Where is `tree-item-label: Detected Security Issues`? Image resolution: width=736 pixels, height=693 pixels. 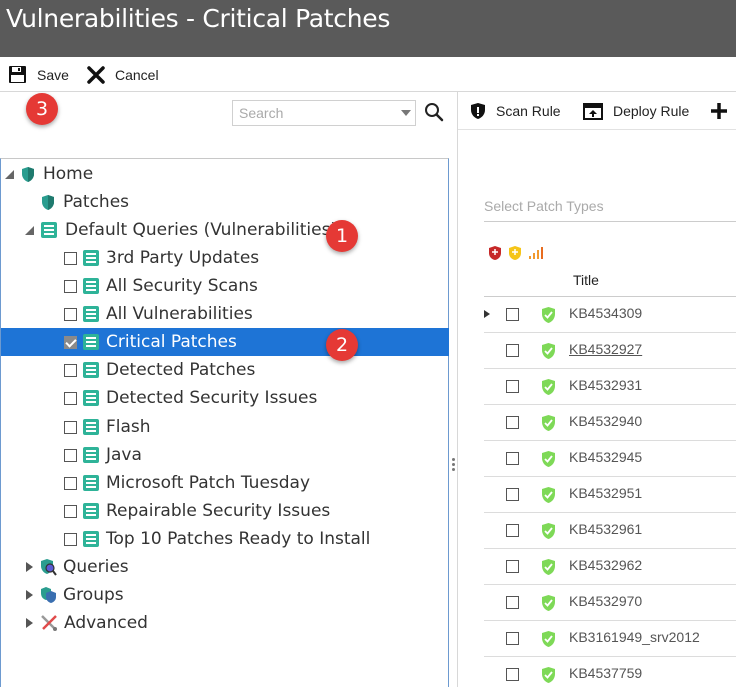 tree-item-label: Detected Security Issues is located at coordinates (212, 398).